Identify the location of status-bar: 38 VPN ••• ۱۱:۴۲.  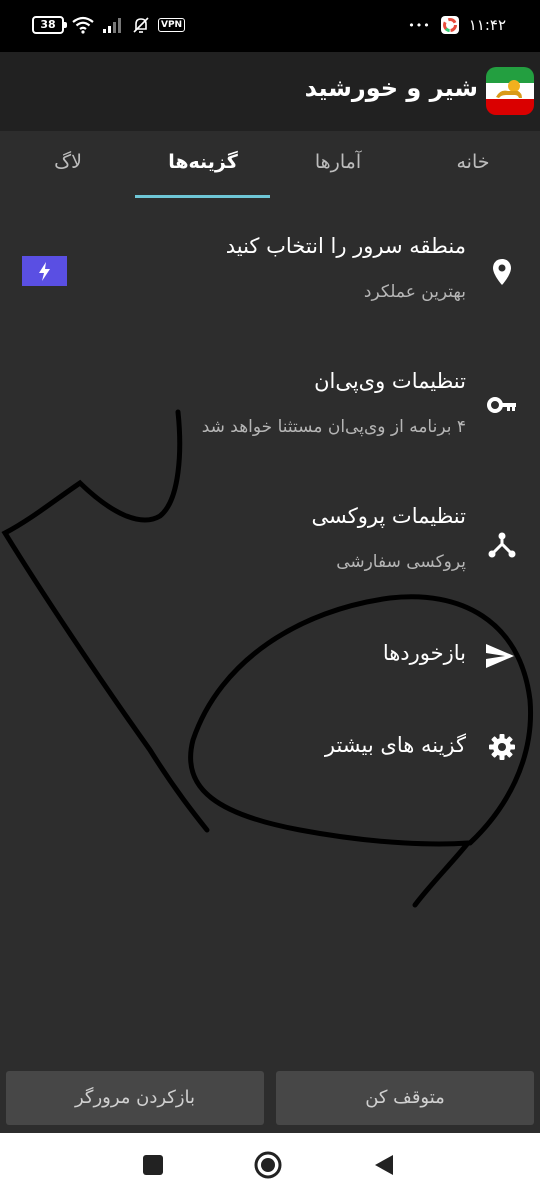
(270, 26).